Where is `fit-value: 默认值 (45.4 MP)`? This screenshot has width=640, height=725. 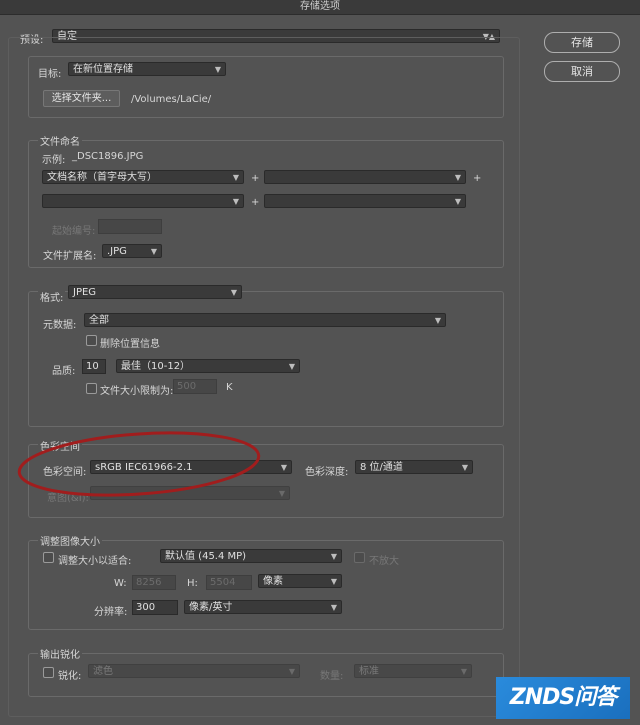 fit-value: 默认值 (45.4 MP) is located at coordinates (206, 556).